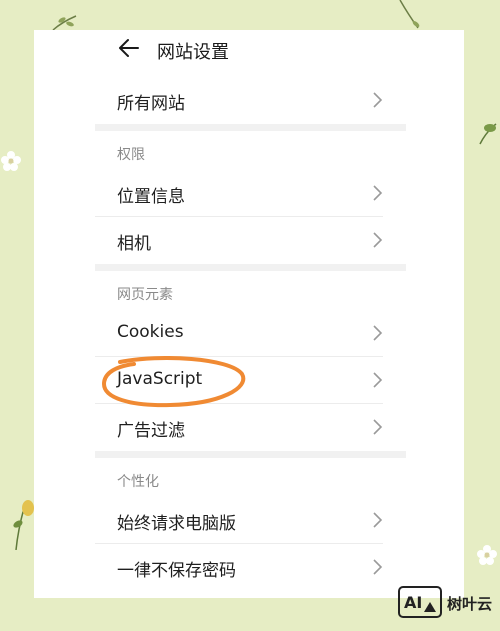 This screenshot has width=500, height=631. I want to click on ai-logo-icon: AI, so click(420, 602).